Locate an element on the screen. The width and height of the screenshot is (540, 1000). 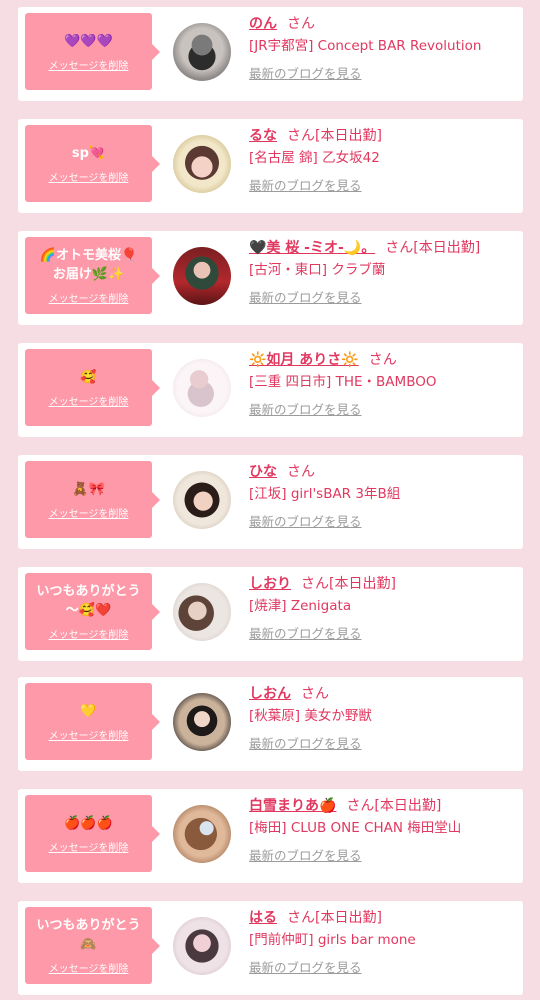
cast-name-link: 🖤美 桜 -ミオ-🌙。 is located at coordinates (312, 248).